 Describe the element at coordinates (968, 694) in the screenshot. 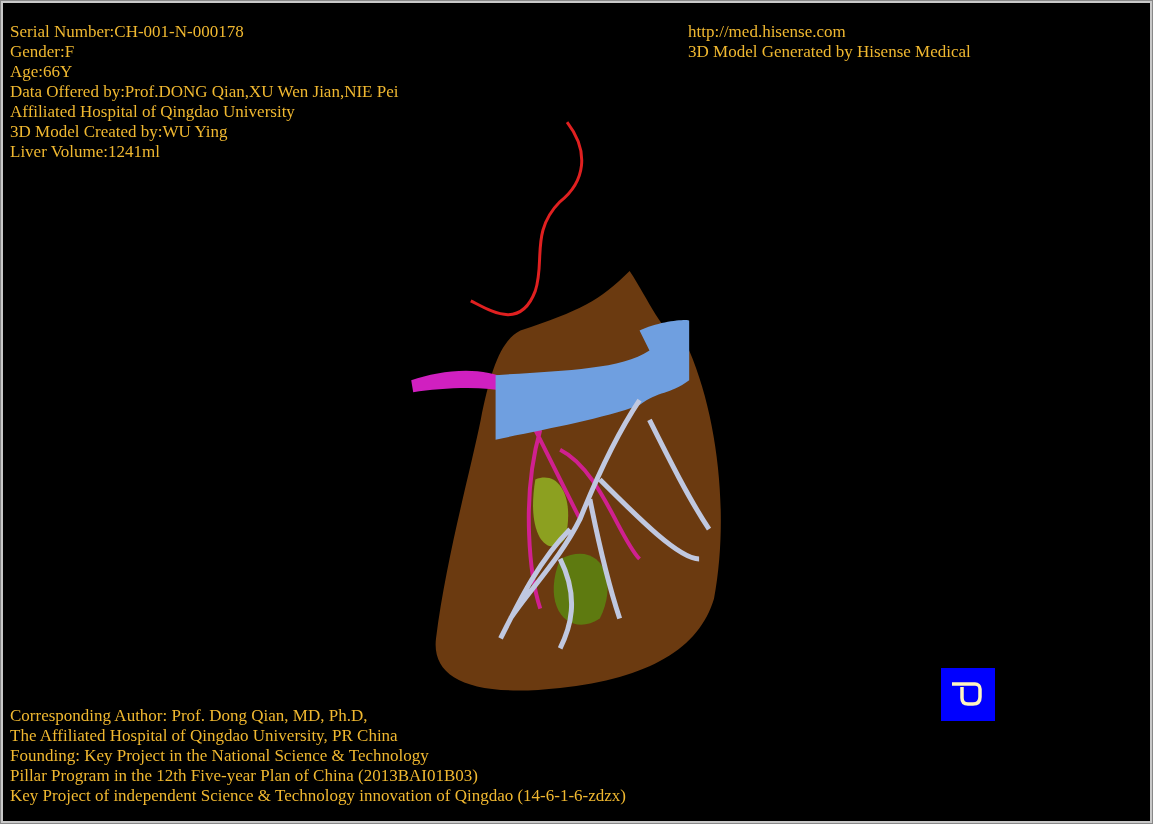

I see `tool-button` at that location.